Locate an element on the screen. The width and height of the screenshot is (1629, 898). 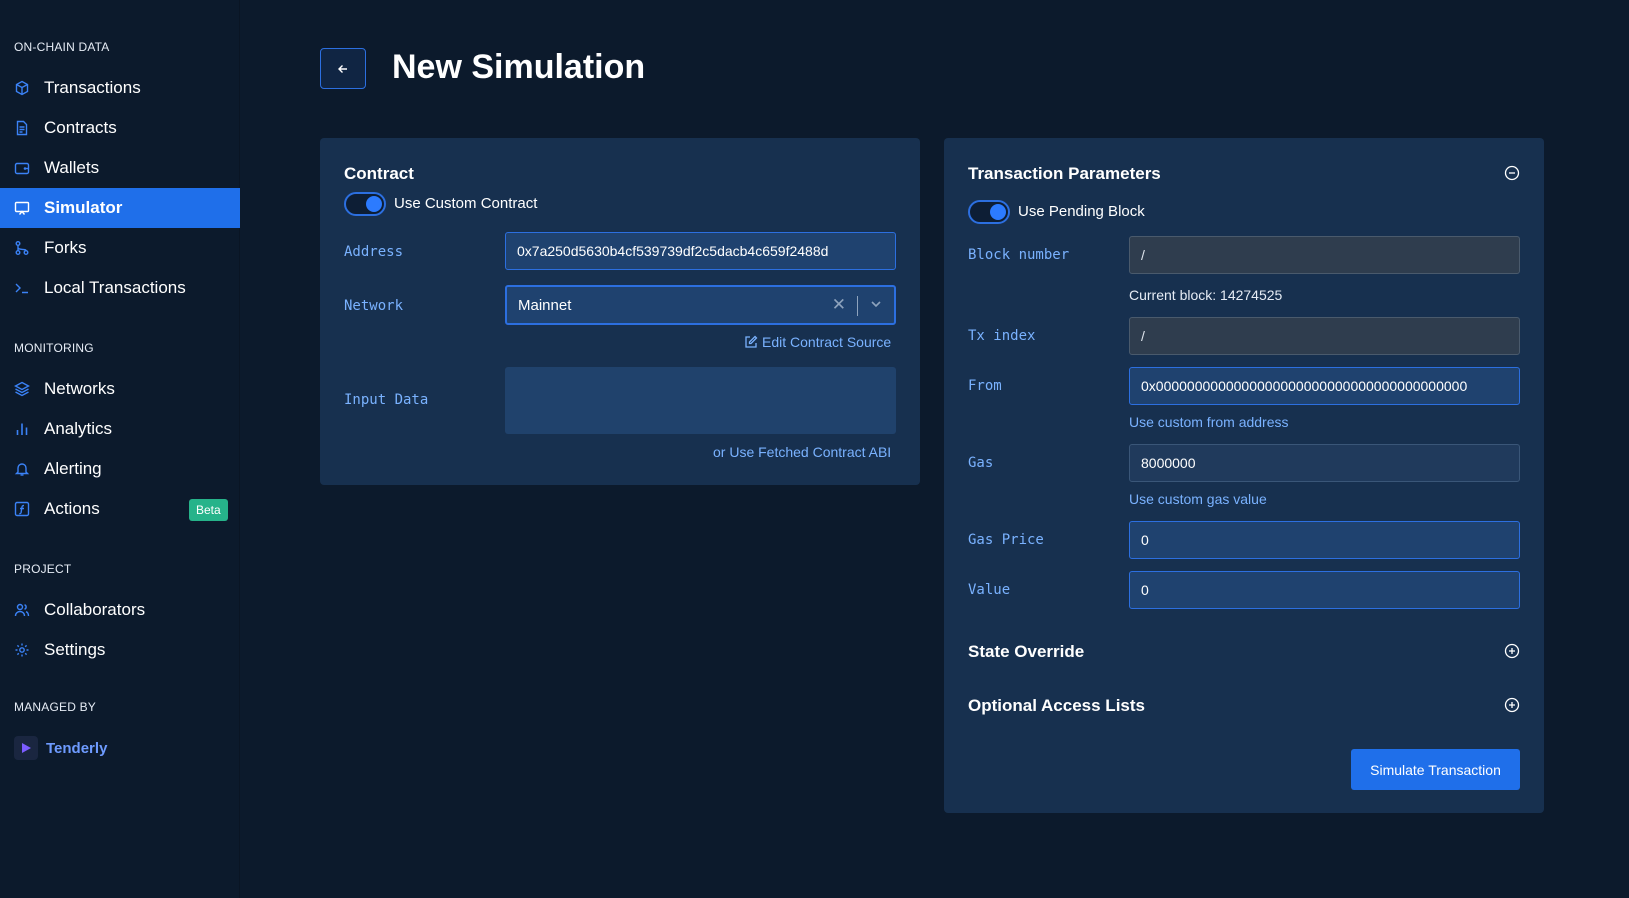
tenderly-brand: Tenderly is located at coordinates (60, 748).